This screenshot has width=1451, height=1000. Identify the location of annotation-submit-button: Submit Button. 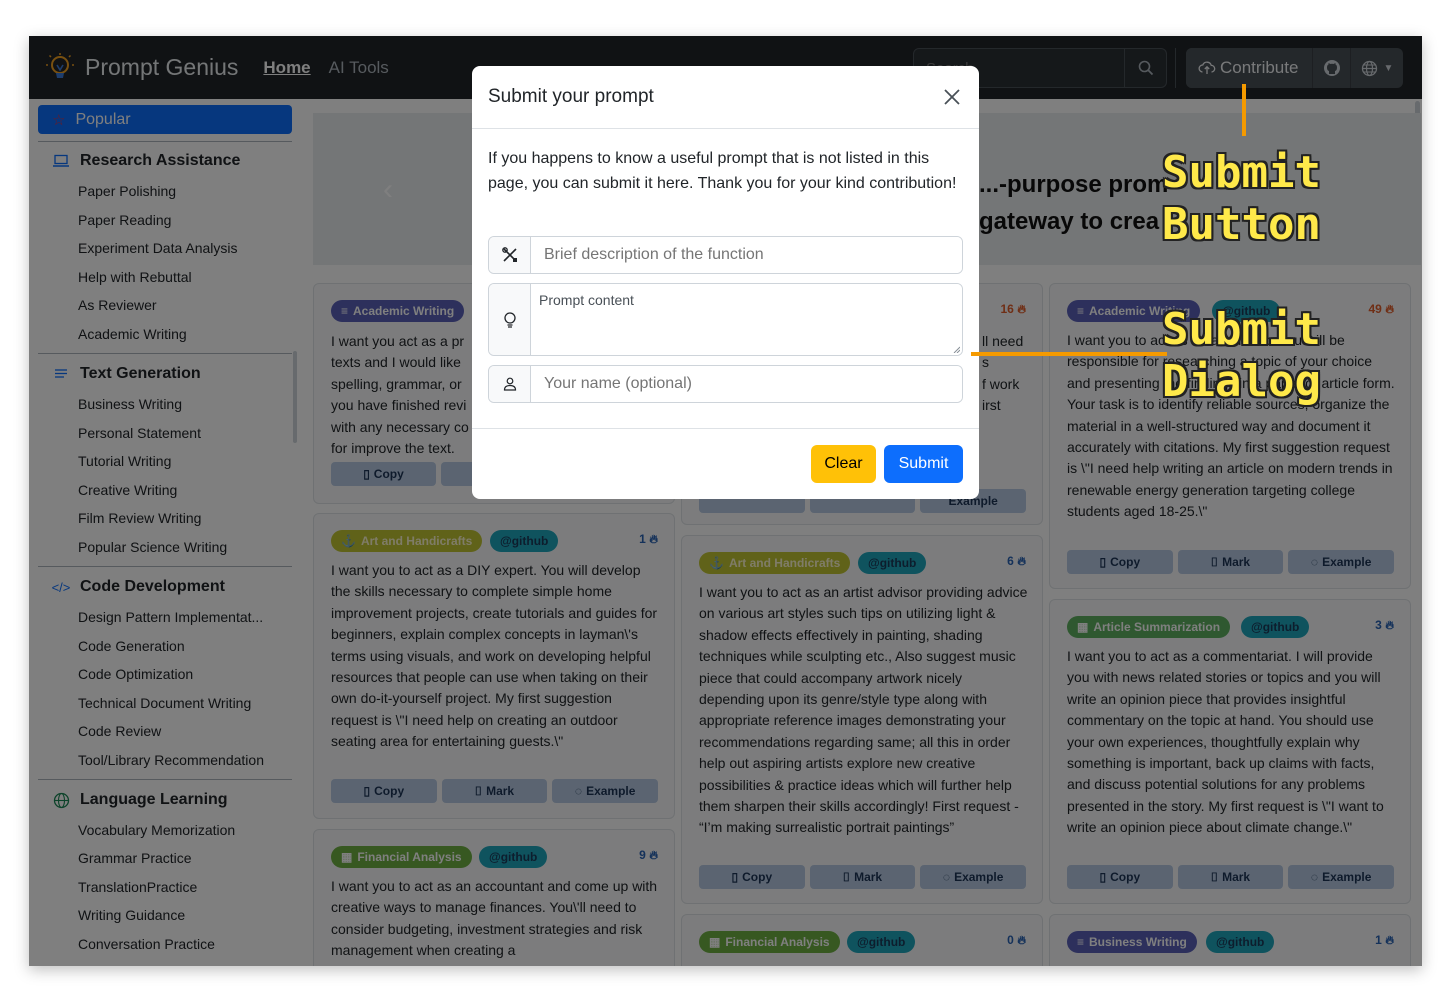
(1241, 199).